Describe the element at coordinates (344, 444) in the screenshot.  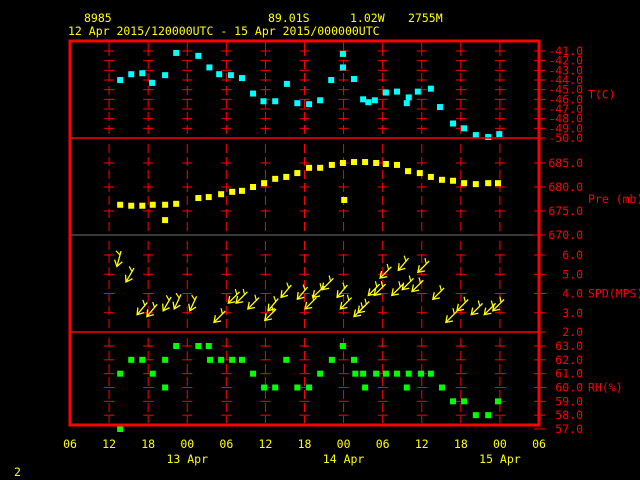
I see `x-tick-label: 00` at that location.